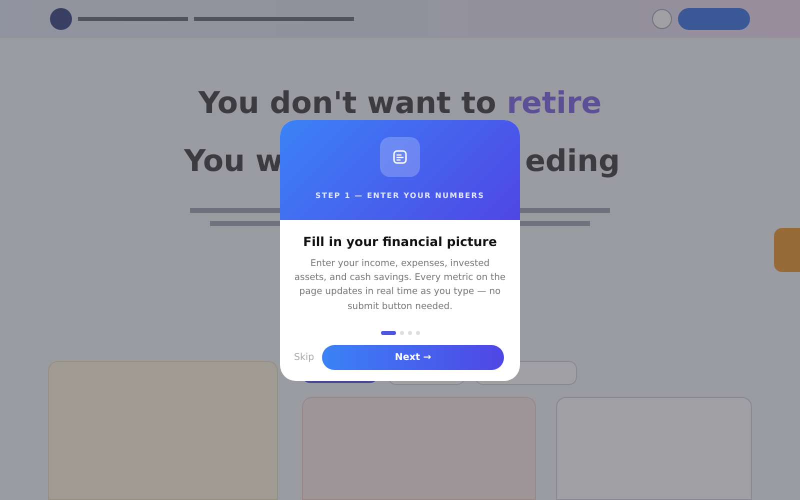  I want to click on header-button, so click(714, 19).